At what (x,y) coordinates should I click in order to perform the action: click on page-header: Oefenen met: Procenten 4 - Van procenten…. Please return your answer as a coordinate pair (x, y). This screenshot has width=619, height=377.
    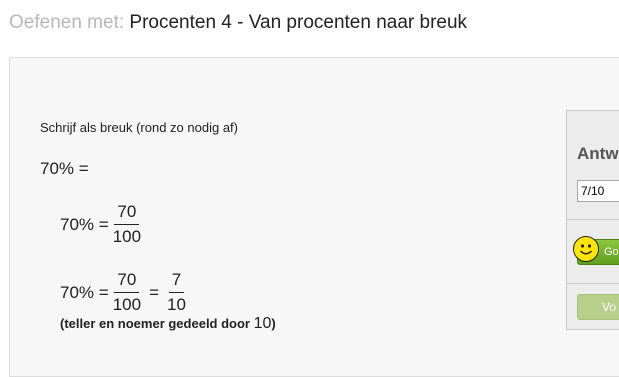
    Looking at the image, I should click on (238, 23).